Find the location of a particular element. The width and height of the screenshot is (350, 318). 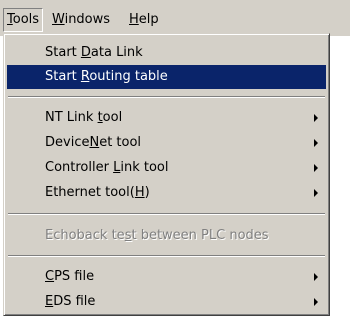

menu-item-nt-link-tool: NT Link tool is located at coordinates (166, 118).